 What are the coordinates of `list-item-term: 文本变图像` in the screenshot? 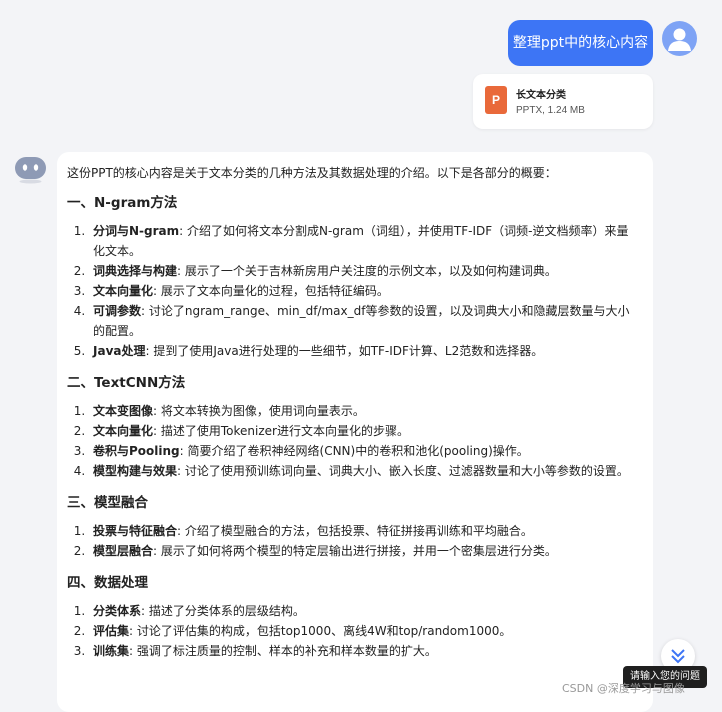 It's located at (123, 411).